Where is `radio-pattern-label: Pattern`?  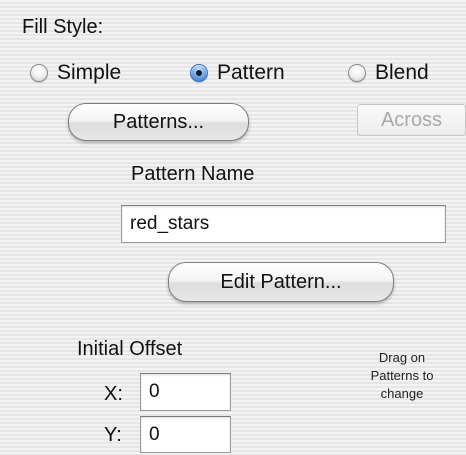 radio-pattern-label: Pattern is located at coordinates (251, 72).